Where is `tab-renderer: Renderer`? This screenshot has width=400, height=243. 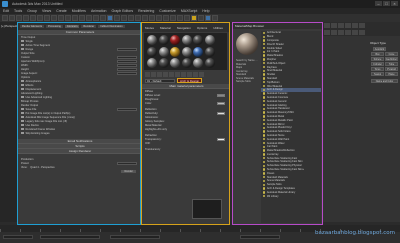
tab-renderer: Renderer is located at coordinates (89, 26).